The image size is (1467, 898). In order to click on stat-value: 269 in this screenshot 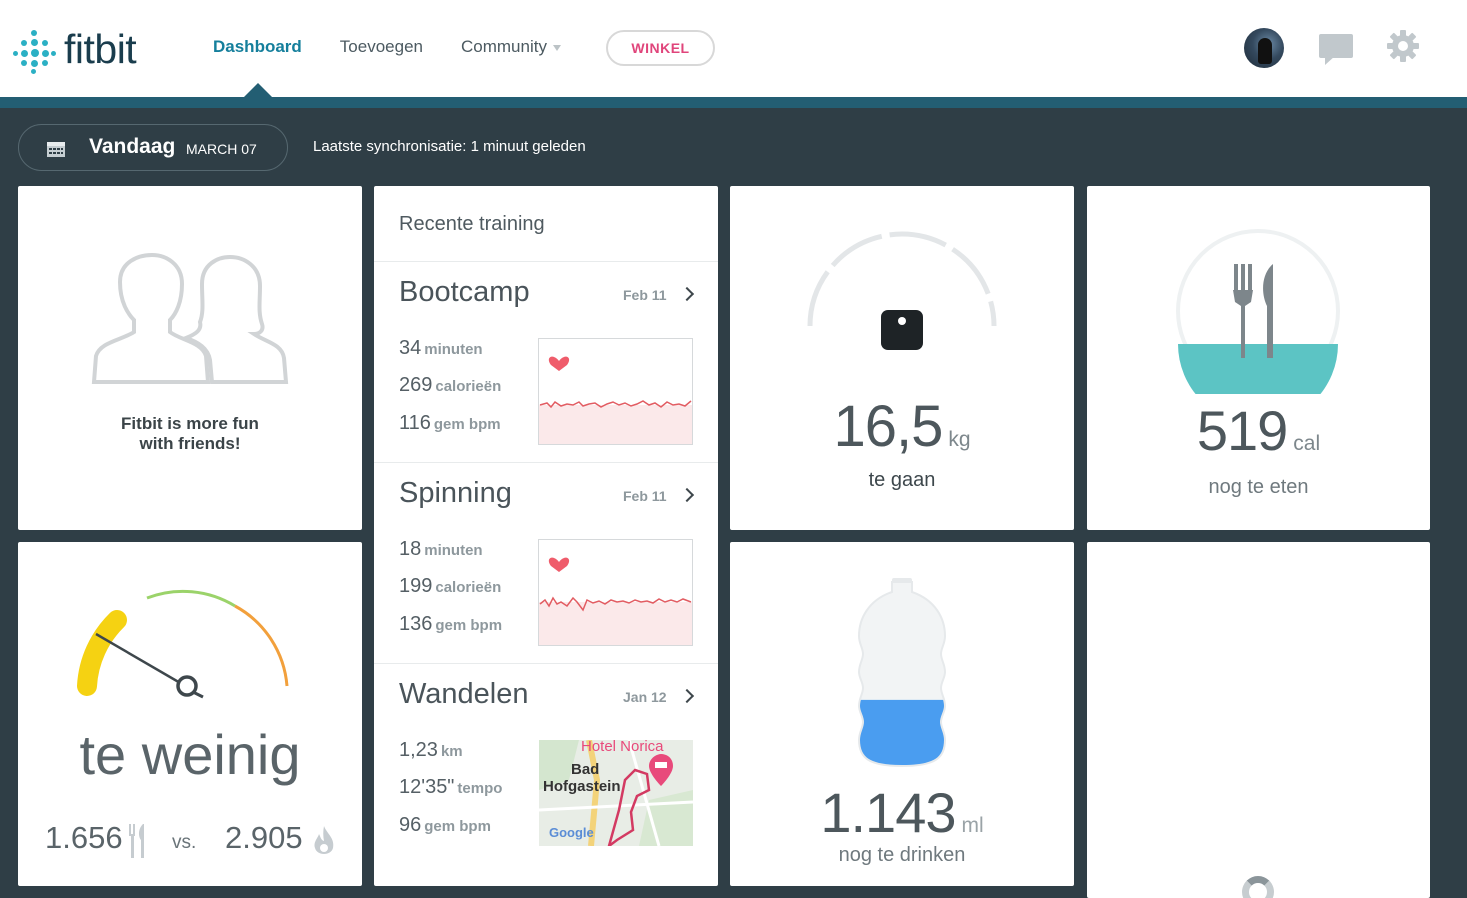, I will do `click(416, 385)`.